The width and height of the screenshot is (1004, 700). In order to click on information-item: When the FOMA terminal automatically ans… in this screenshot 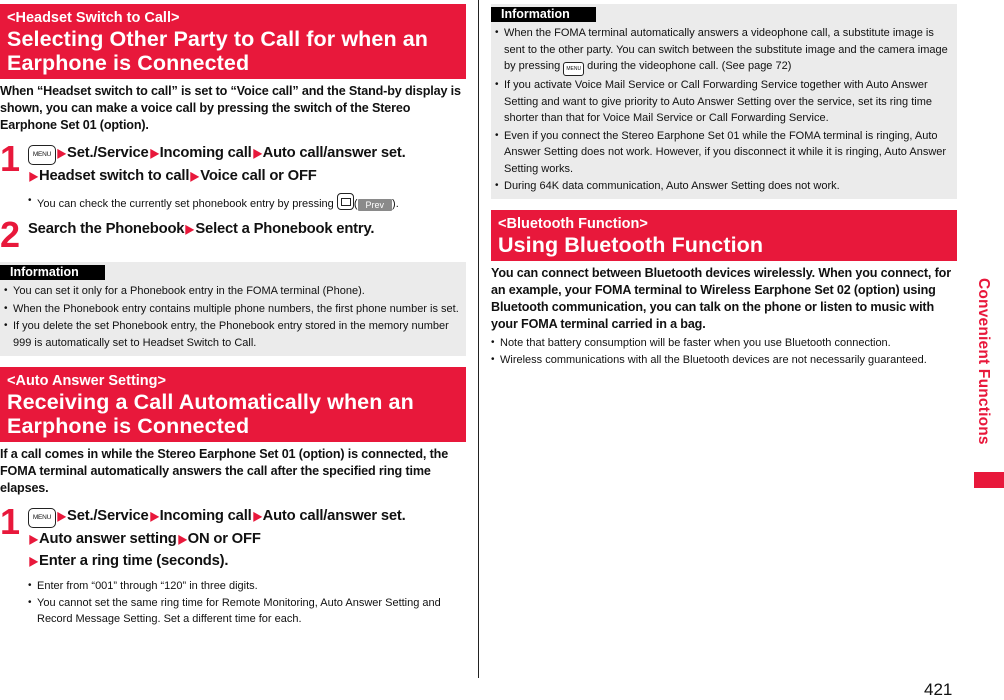, I will do `click(724, 50)`.